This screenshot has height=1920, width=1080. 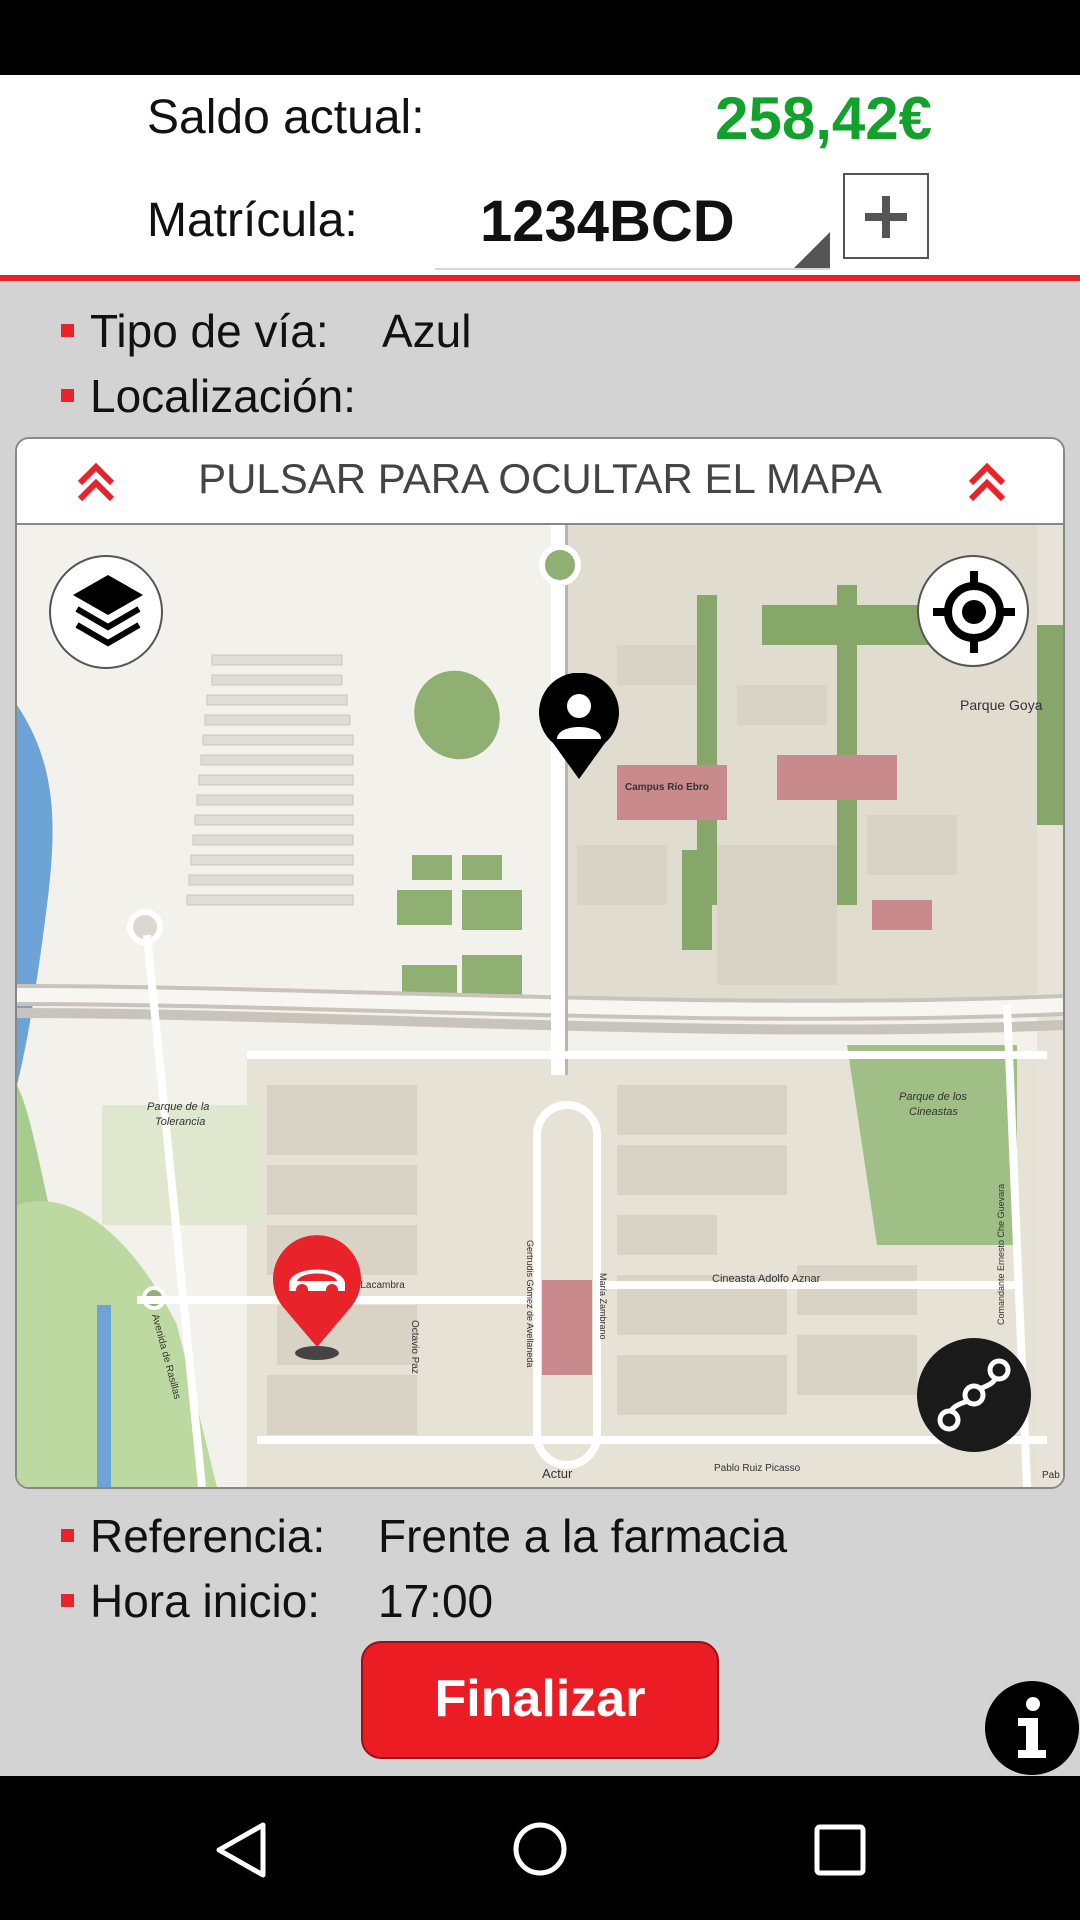 What do you see at coordinates (223, 396) in the screenshot?
I see `location-label: Localización:` at bounding box center [223, 396].